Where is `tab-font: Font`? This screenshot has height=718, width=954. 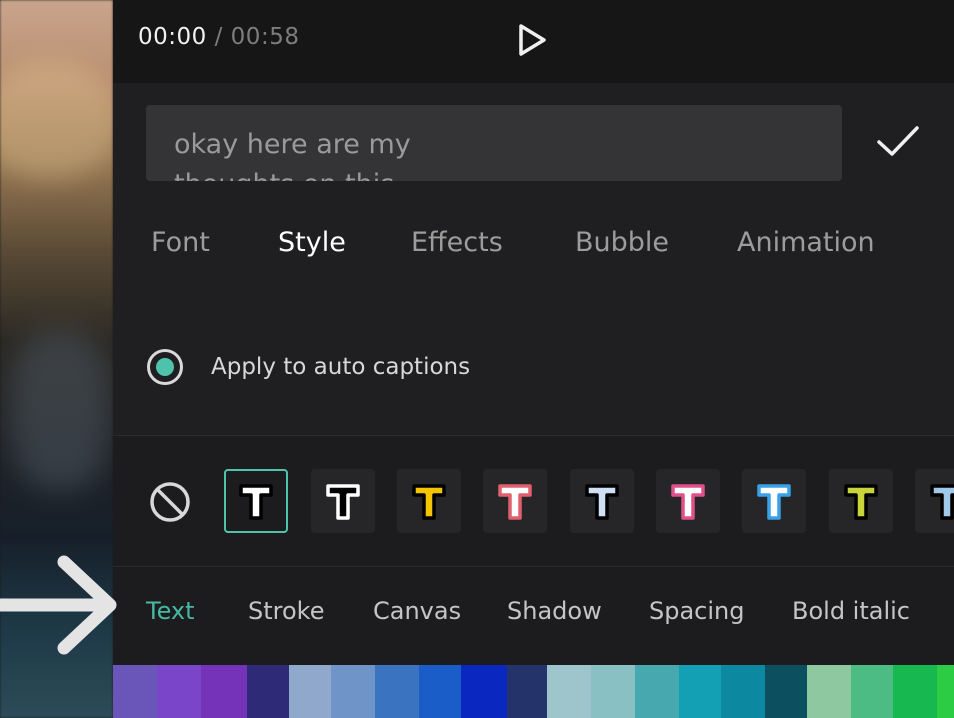 tab-font: Font is located at coordinates (180, 242).